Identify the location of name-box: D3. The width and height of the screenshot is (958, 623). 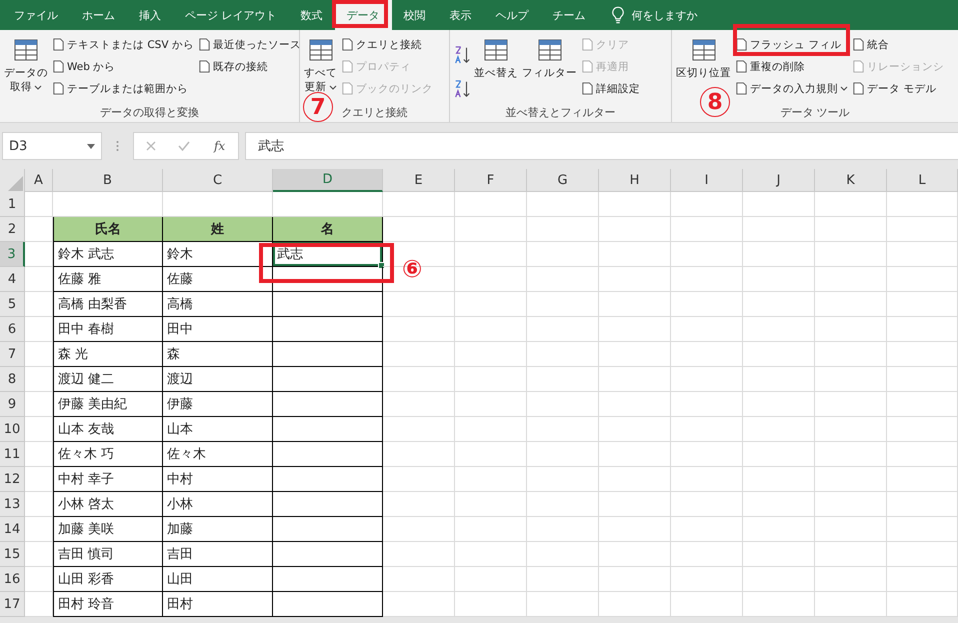
(52, 146).